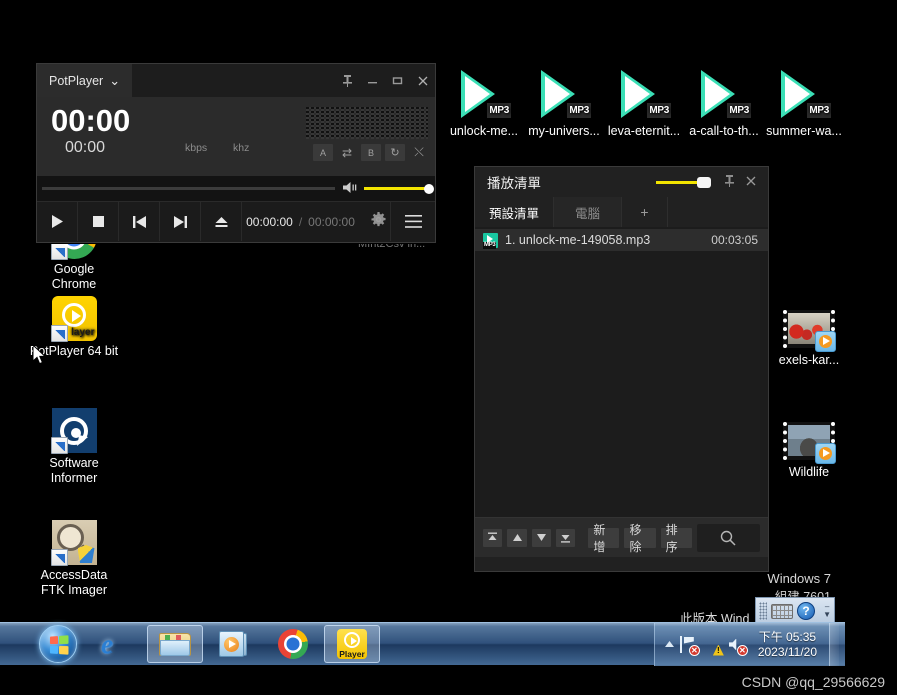 The image size is (897, 695). Describe the element at coordinates (107, 644) in the screenshot. I see `internet-explorer-icon: e` at that location.